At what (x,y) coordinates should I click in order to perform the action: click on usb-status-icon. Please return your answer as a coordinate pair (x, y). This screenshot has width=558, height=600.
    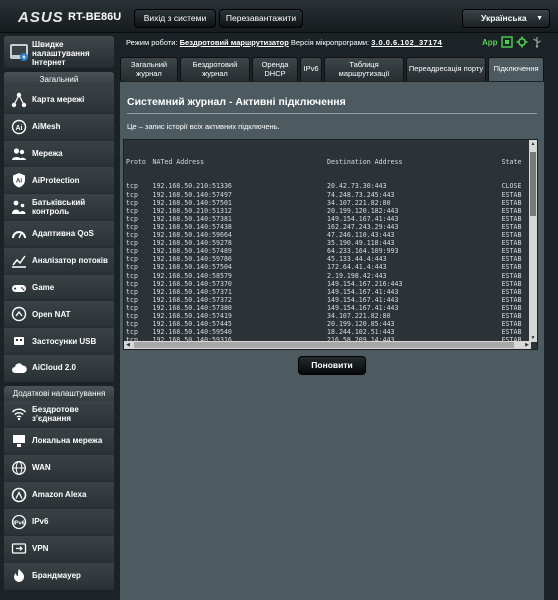
    Looking at the image, I should click on (537, 42).